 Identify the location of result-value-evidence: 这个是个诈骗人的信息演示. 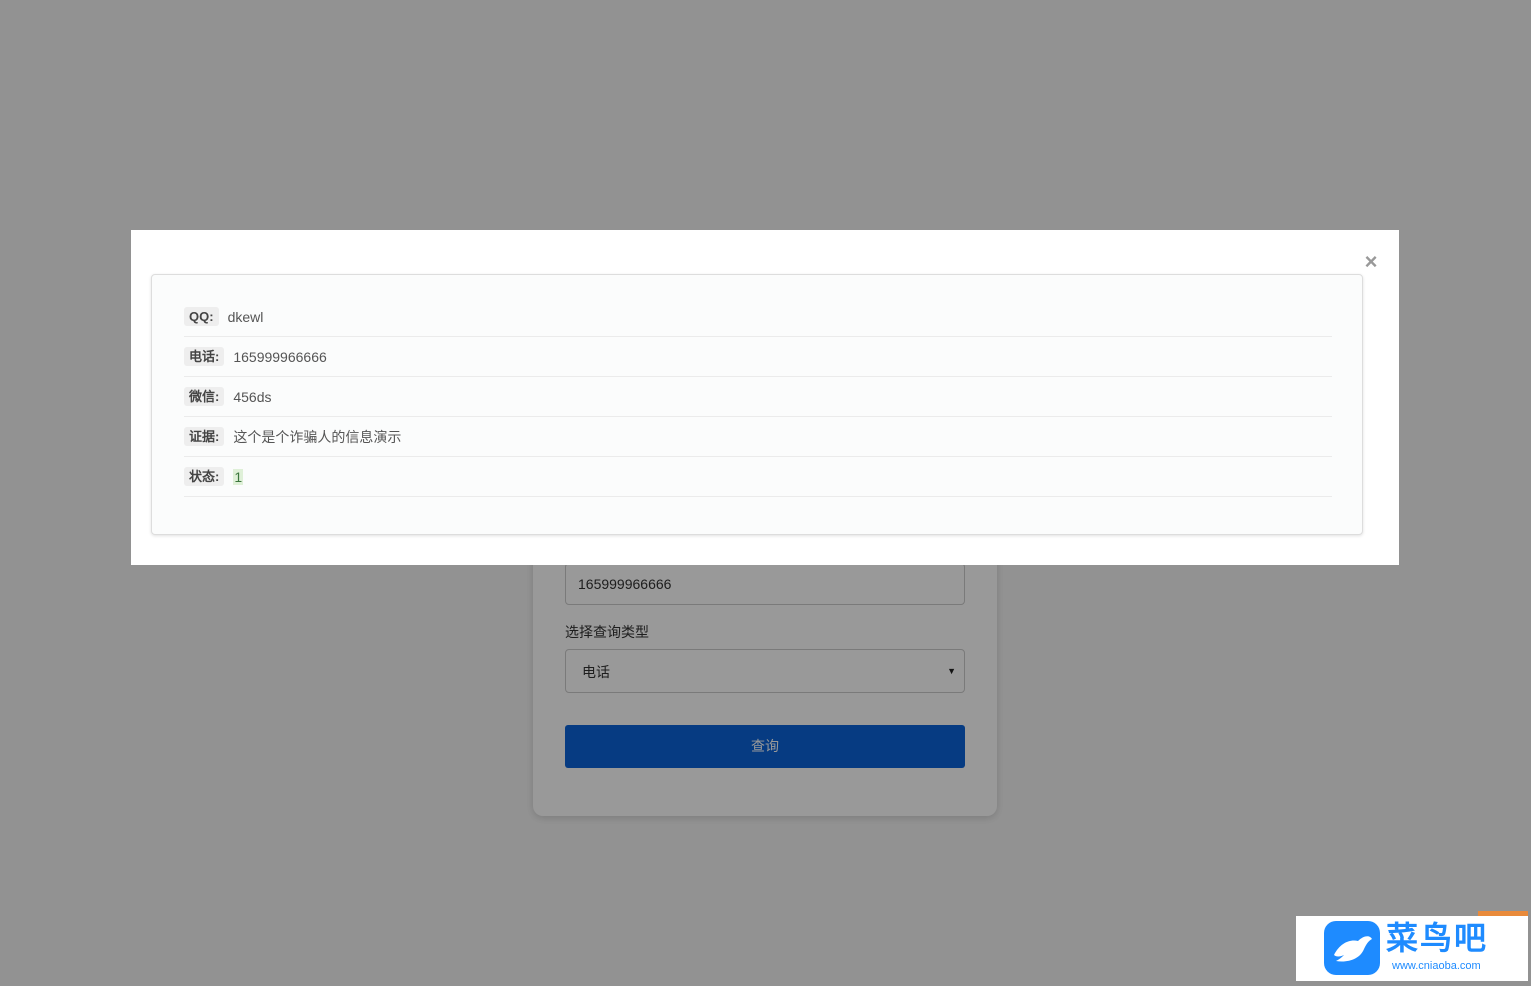
(317, 436).